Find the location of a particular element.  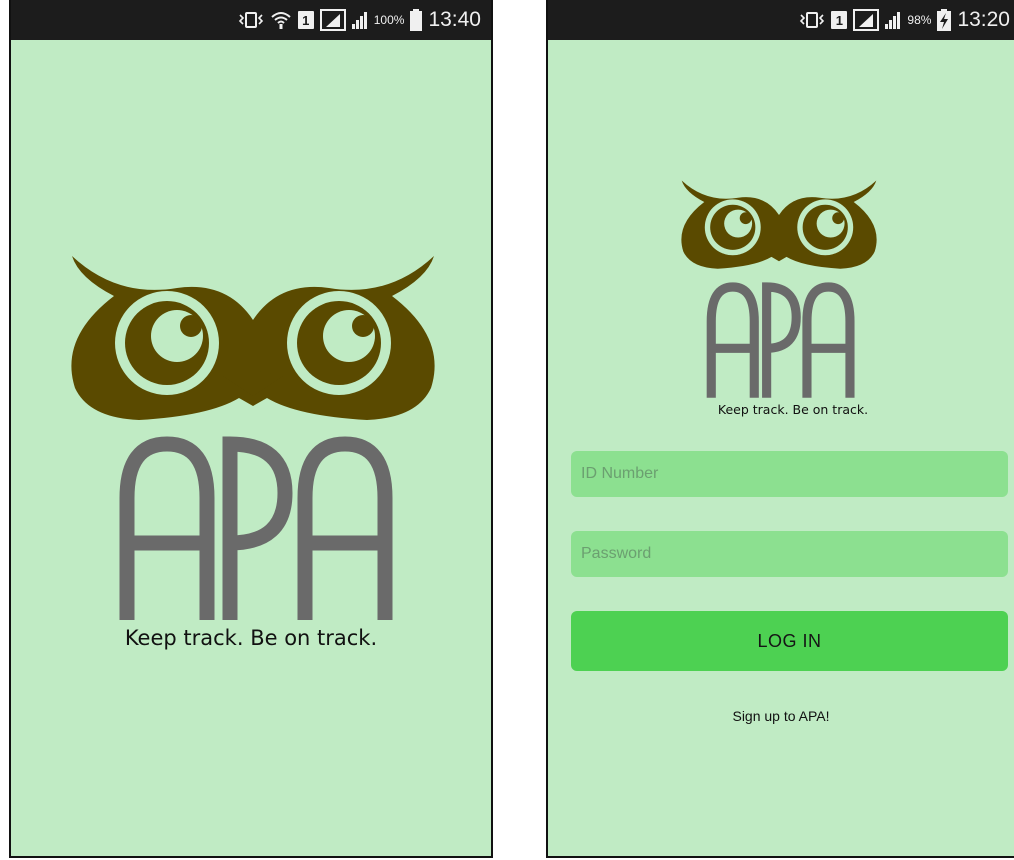

id-number-input is located at coordinates (793, 474).